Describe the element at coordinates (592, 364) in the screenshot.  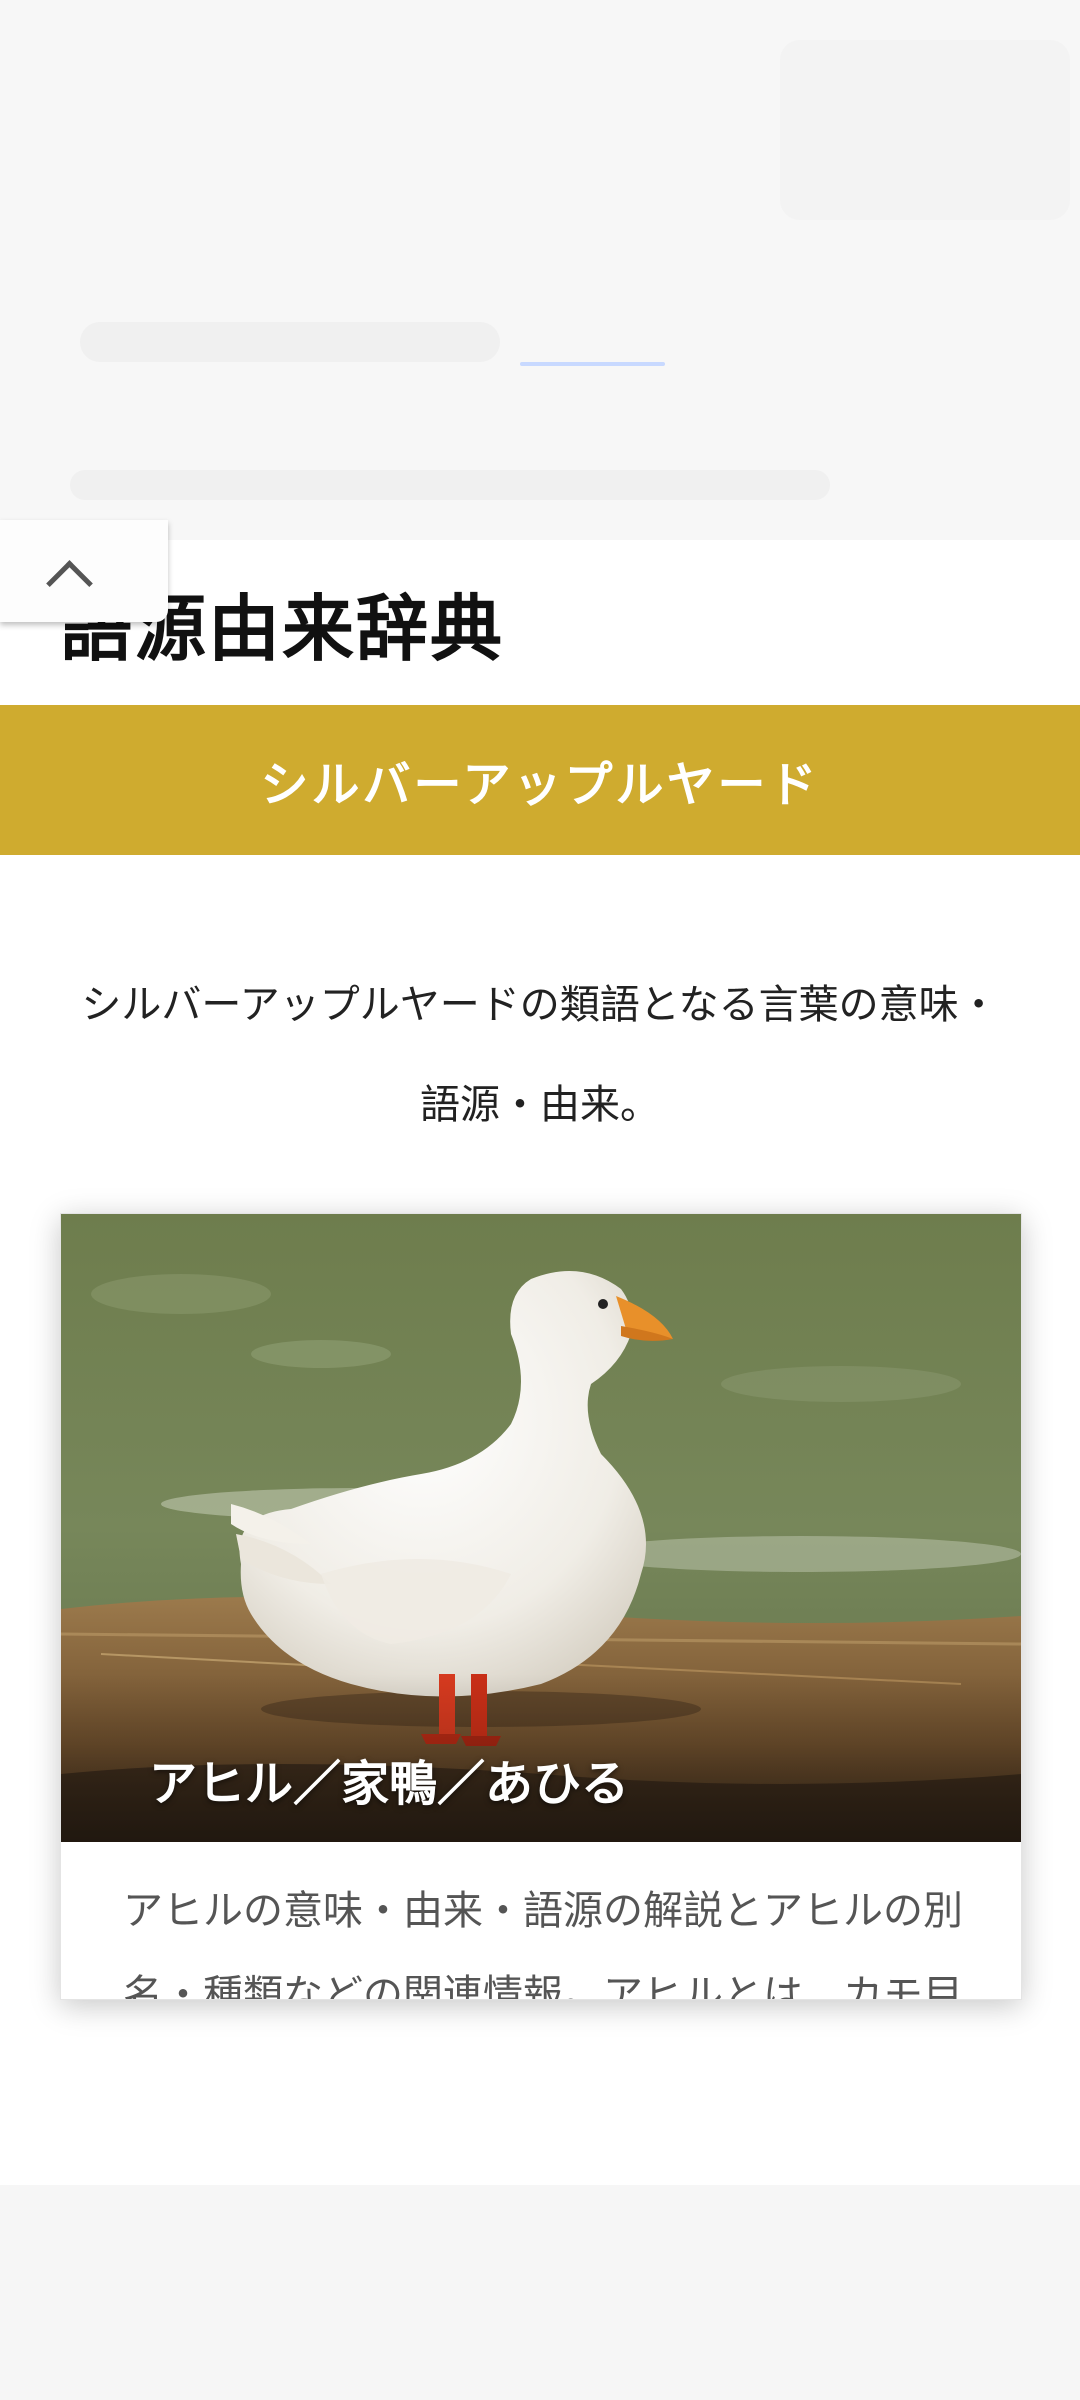
I see `faint-link` at that location.